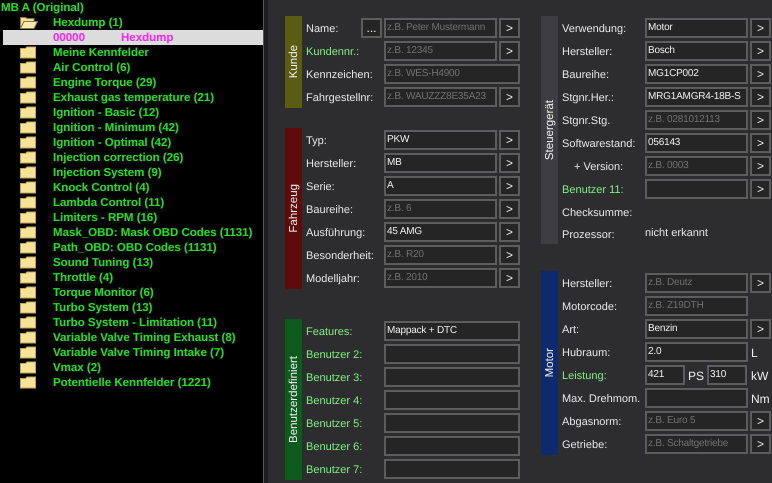 This screenshot has width=772, height=483. I want to click on folder-item: Potentielle Kennfelder (1221), so click(132, 382).